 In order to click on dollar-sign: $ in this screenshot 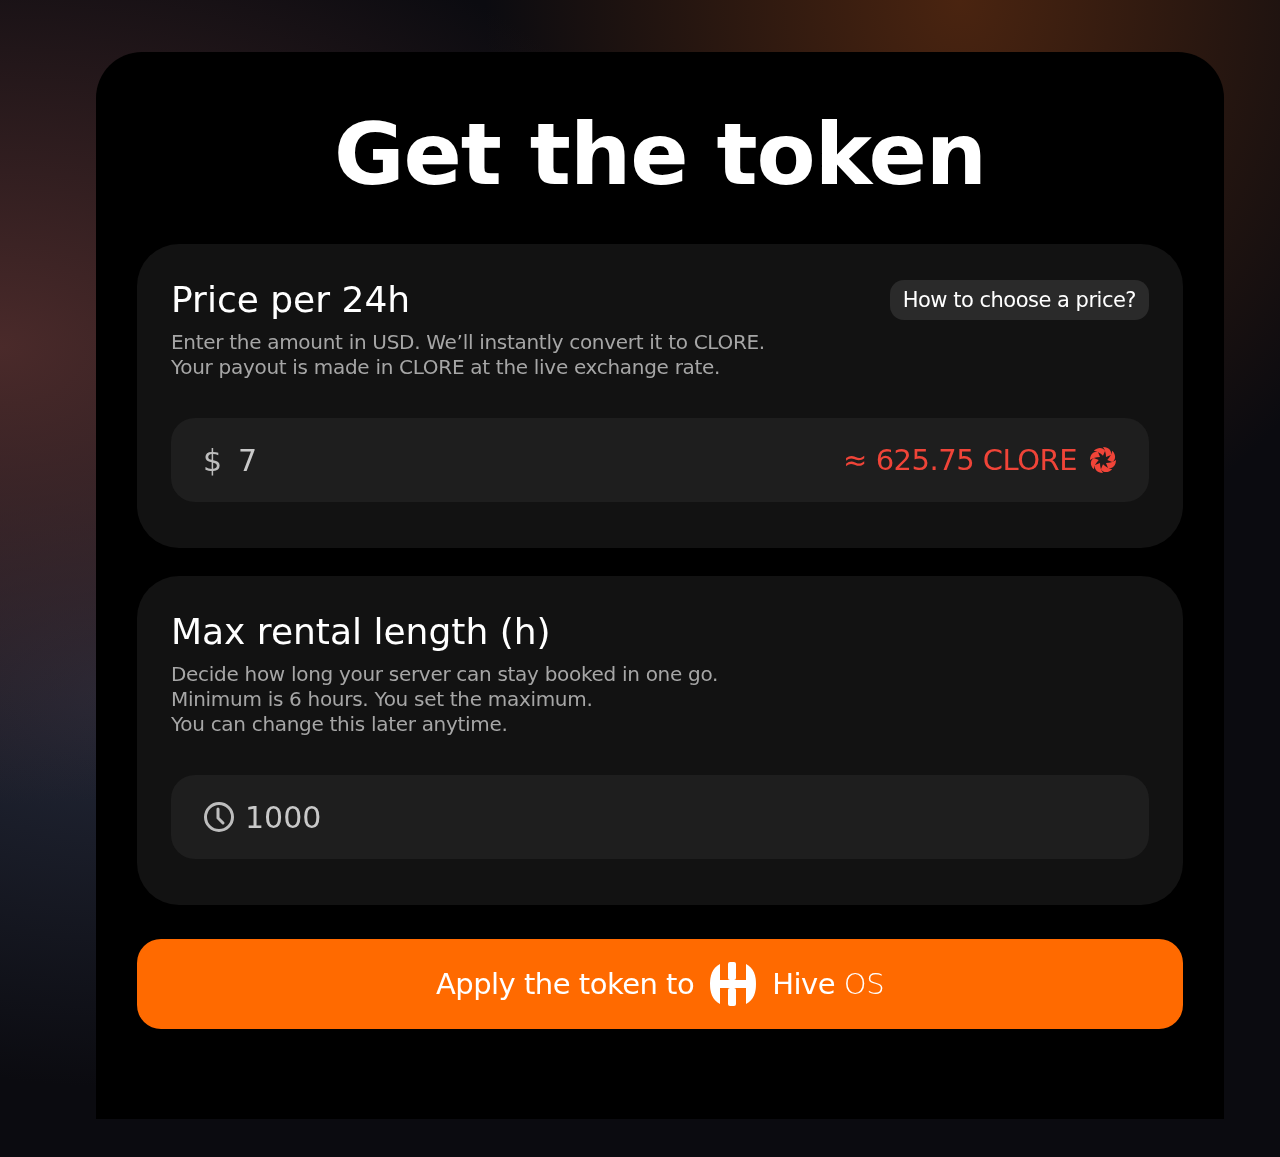, I will do `click(213, 460)`.